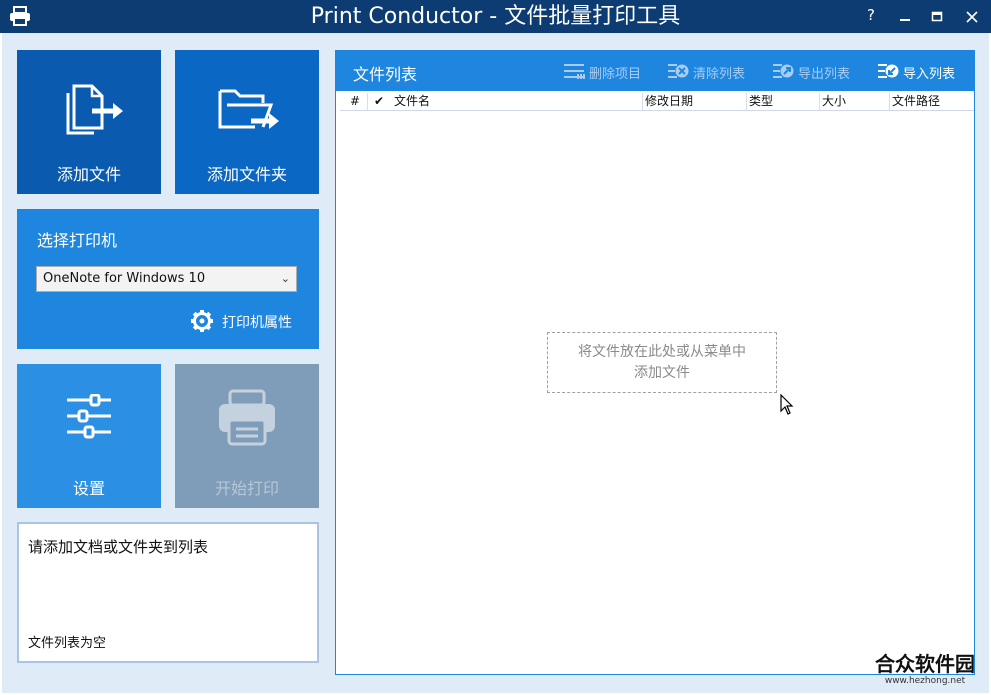 The width and height of the screenshot is (991, 695). I want to click on title-bar: Print Conductor - 文件批量打印工具 ?, so click(495, 16).